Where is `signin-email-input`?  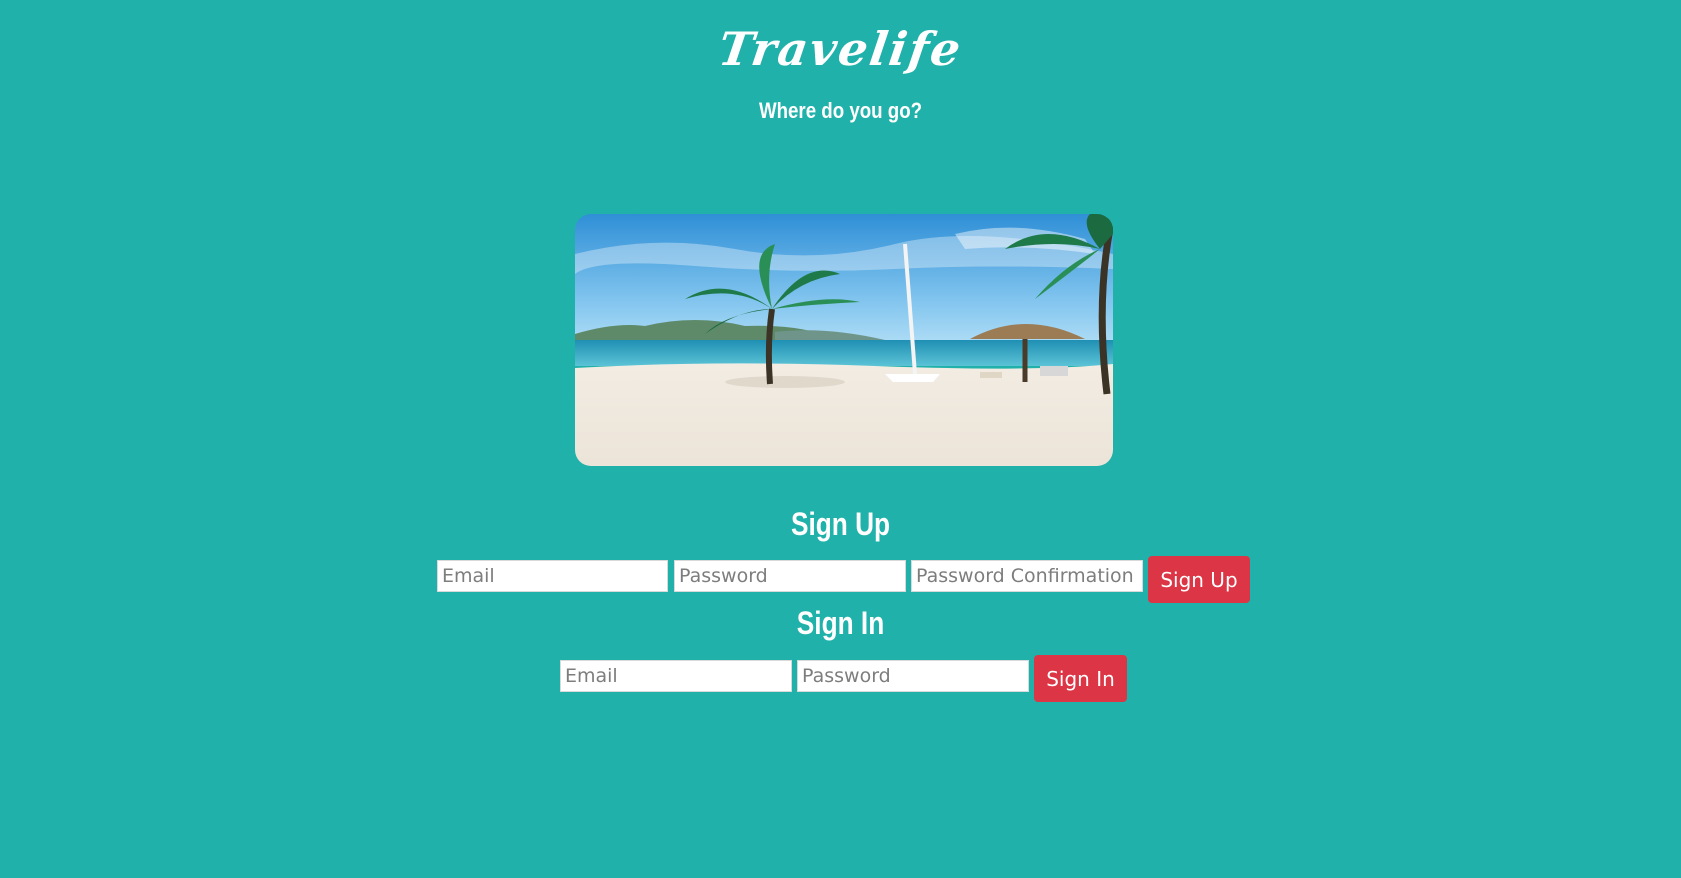
signin-email-input is located at coordinates (676, 676).